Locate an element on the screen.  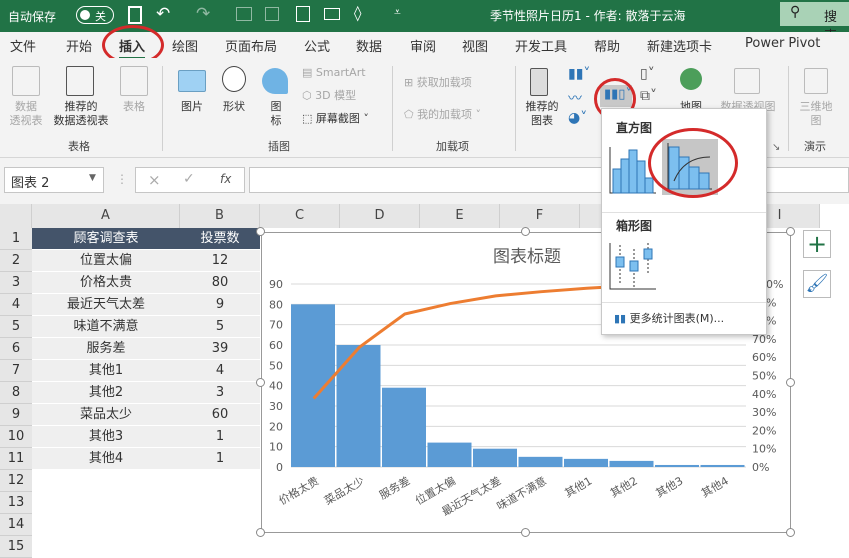
table-cell-votes: 4 is located at coordinates (220, 371).